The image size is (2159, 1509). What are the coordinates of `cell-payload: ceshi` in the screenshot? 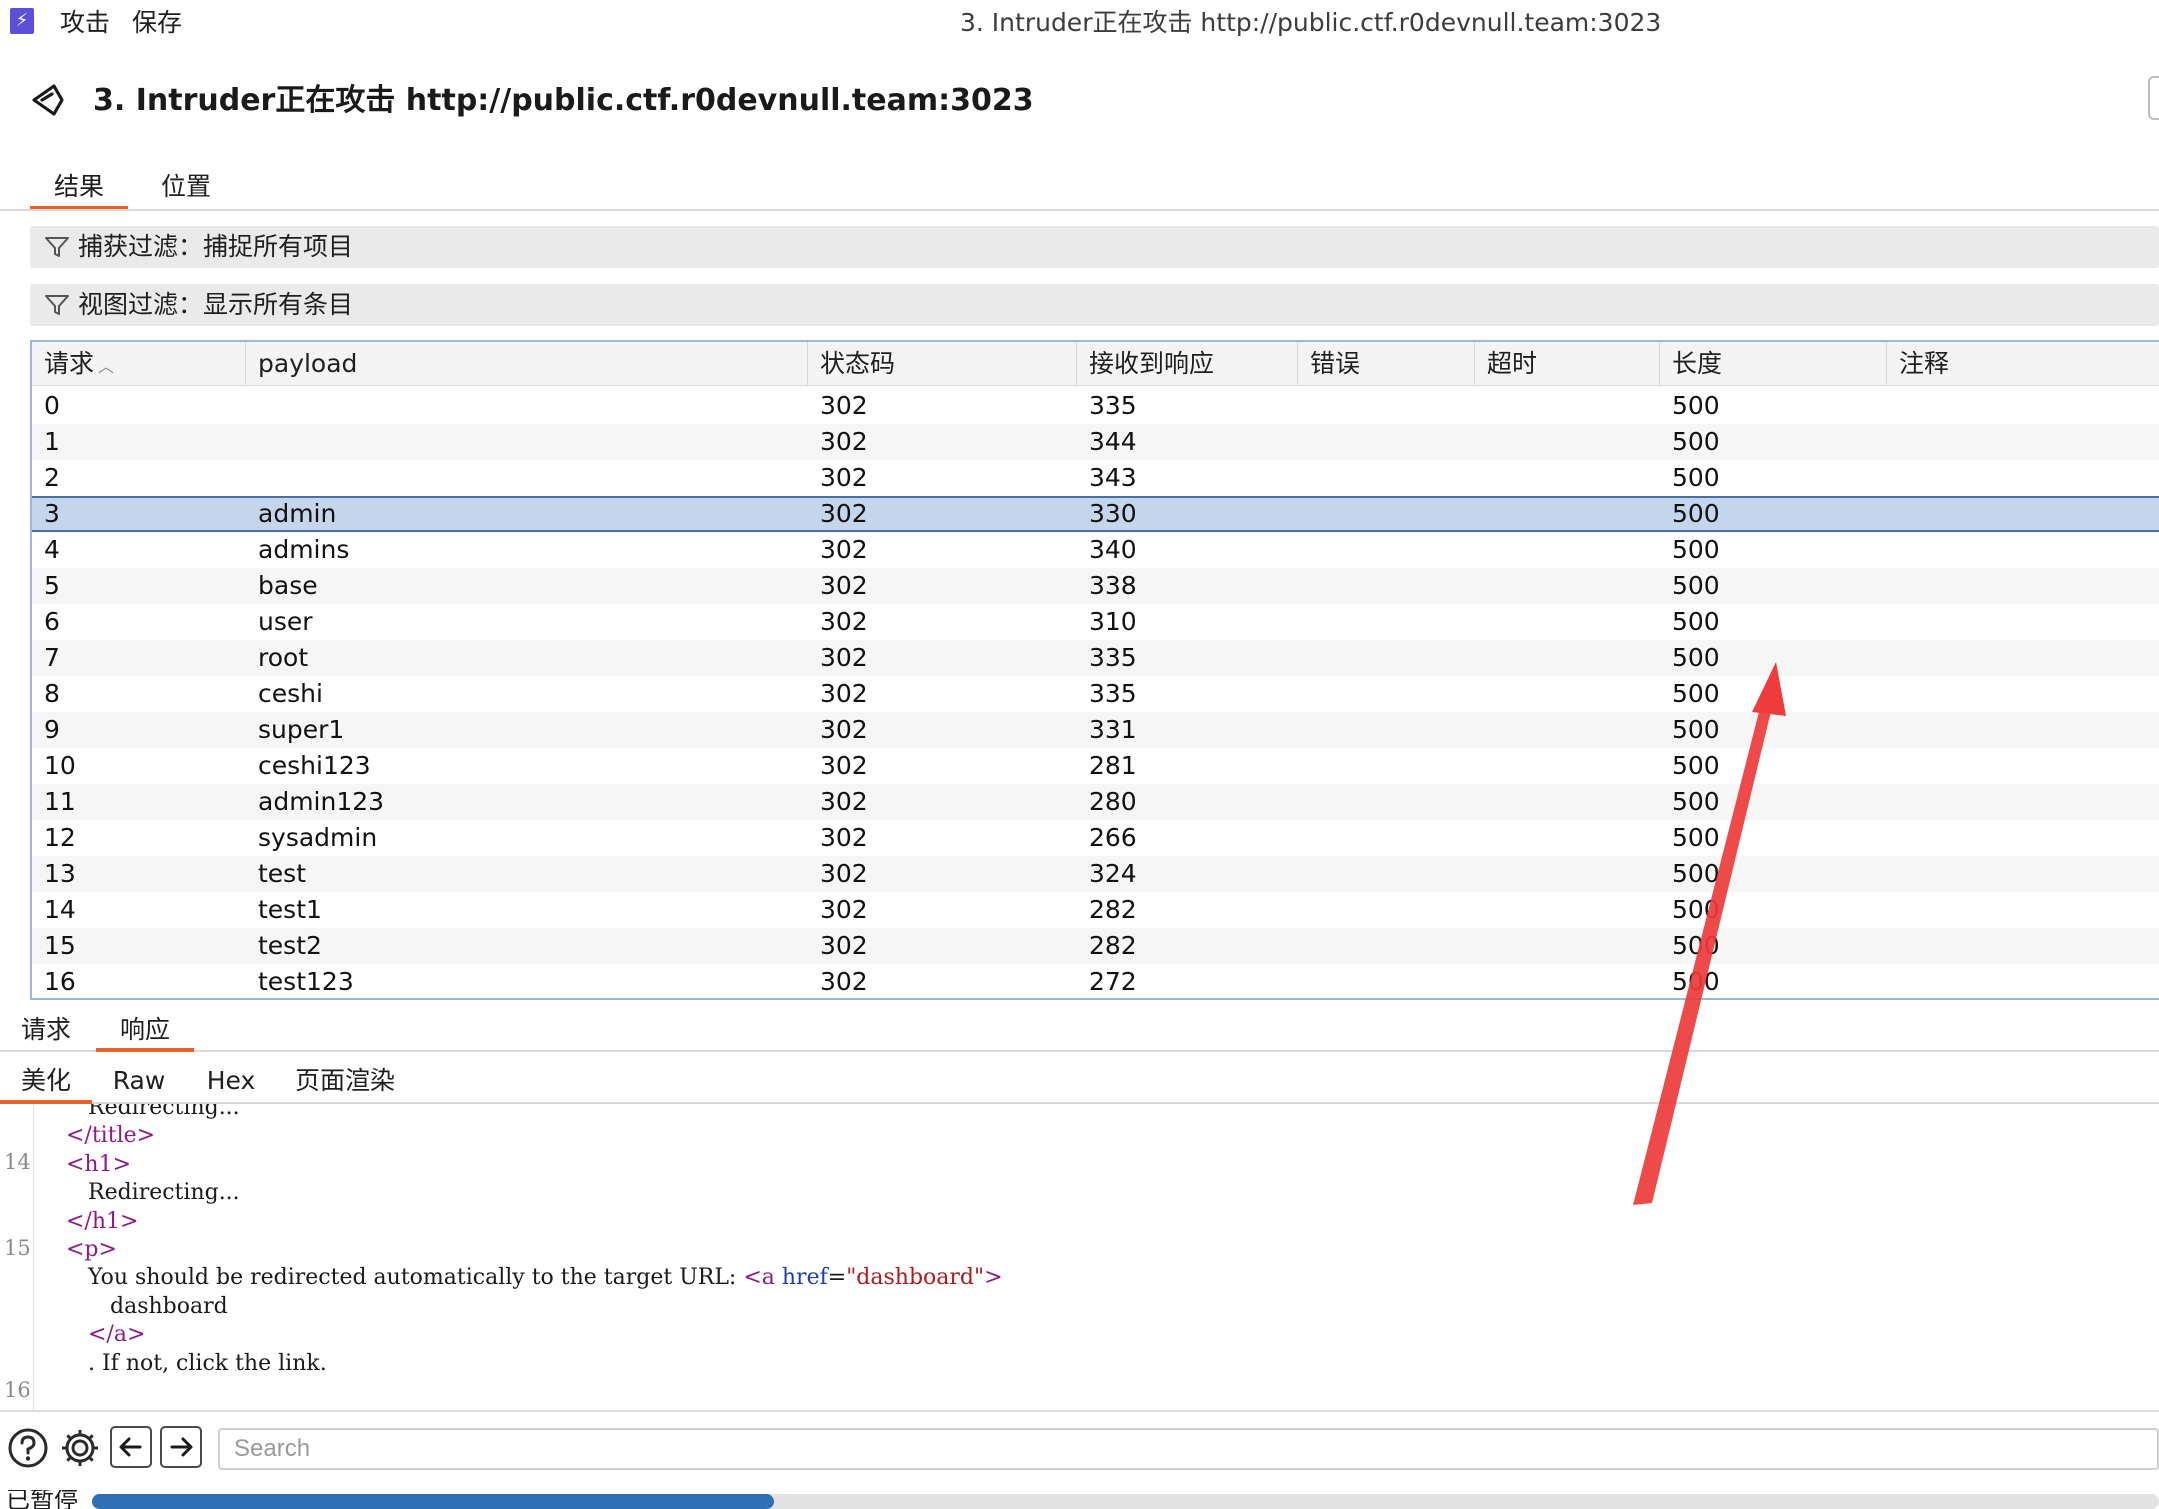 It's located at (290, 693).